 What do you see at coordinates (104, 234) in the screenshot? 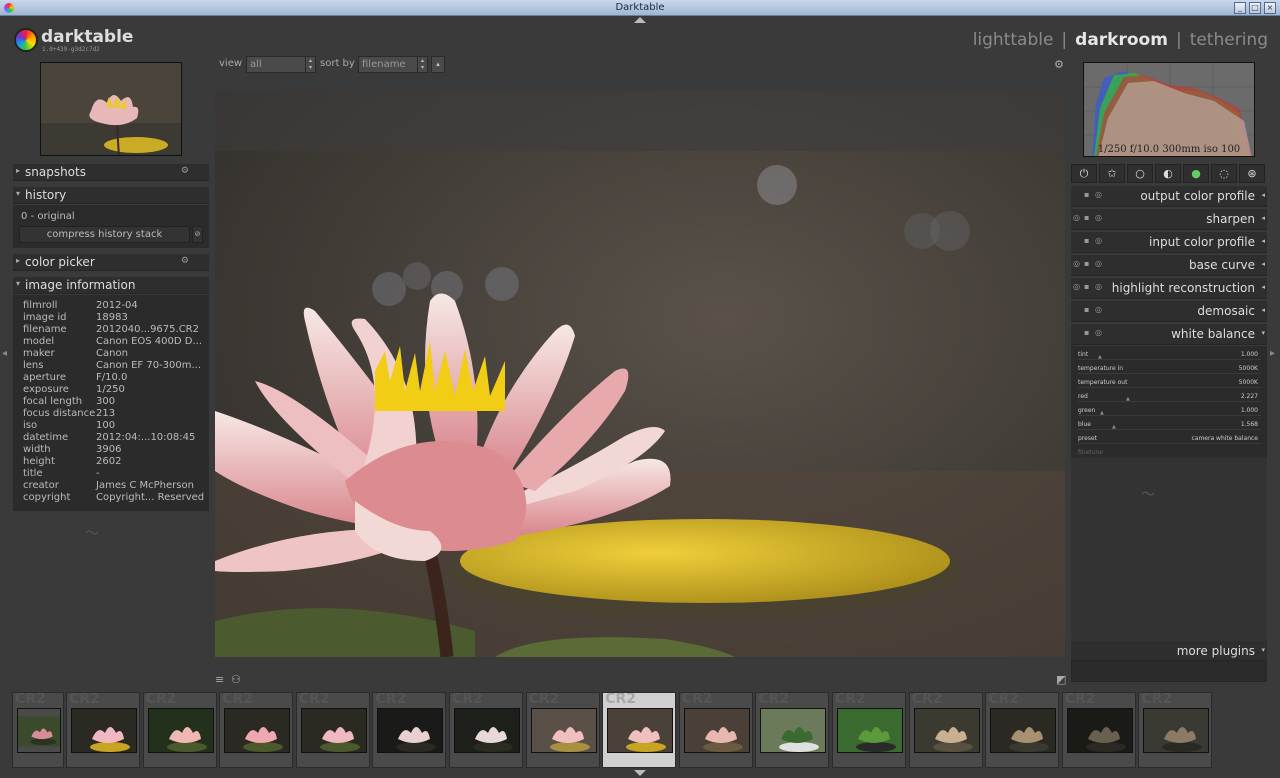
I see `compress-history-button: compress history stack` at bounding box center [104, 234].